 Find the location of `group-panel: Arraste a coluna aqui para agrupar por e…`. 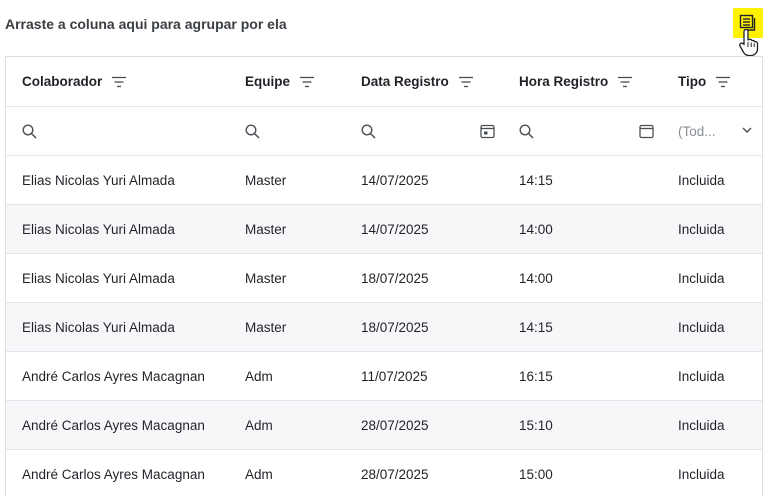

group-panel: Arraste a coluna aqui para agrupar por e… is located at coordinates (382, 28).